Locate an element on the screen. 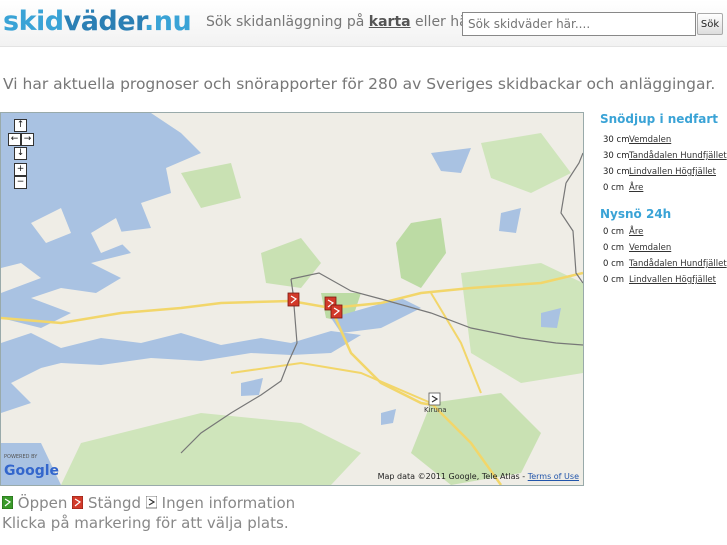 This screenshot has width=727, height=545. legend-open-label: Öppen is located at coordinates (42, 503).